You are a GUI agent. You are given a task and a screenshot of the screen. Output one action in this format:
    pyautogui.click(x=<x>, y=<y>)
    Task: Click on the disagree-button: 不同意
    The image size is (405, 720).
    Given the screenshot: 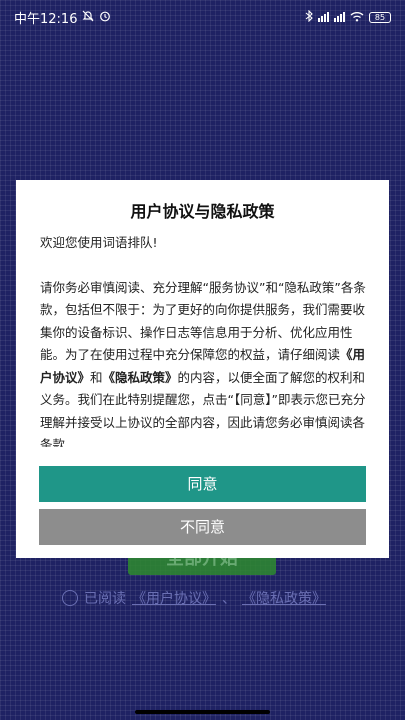 What is the action you would take?
    pyautogui.click(x=202, y=527)
    